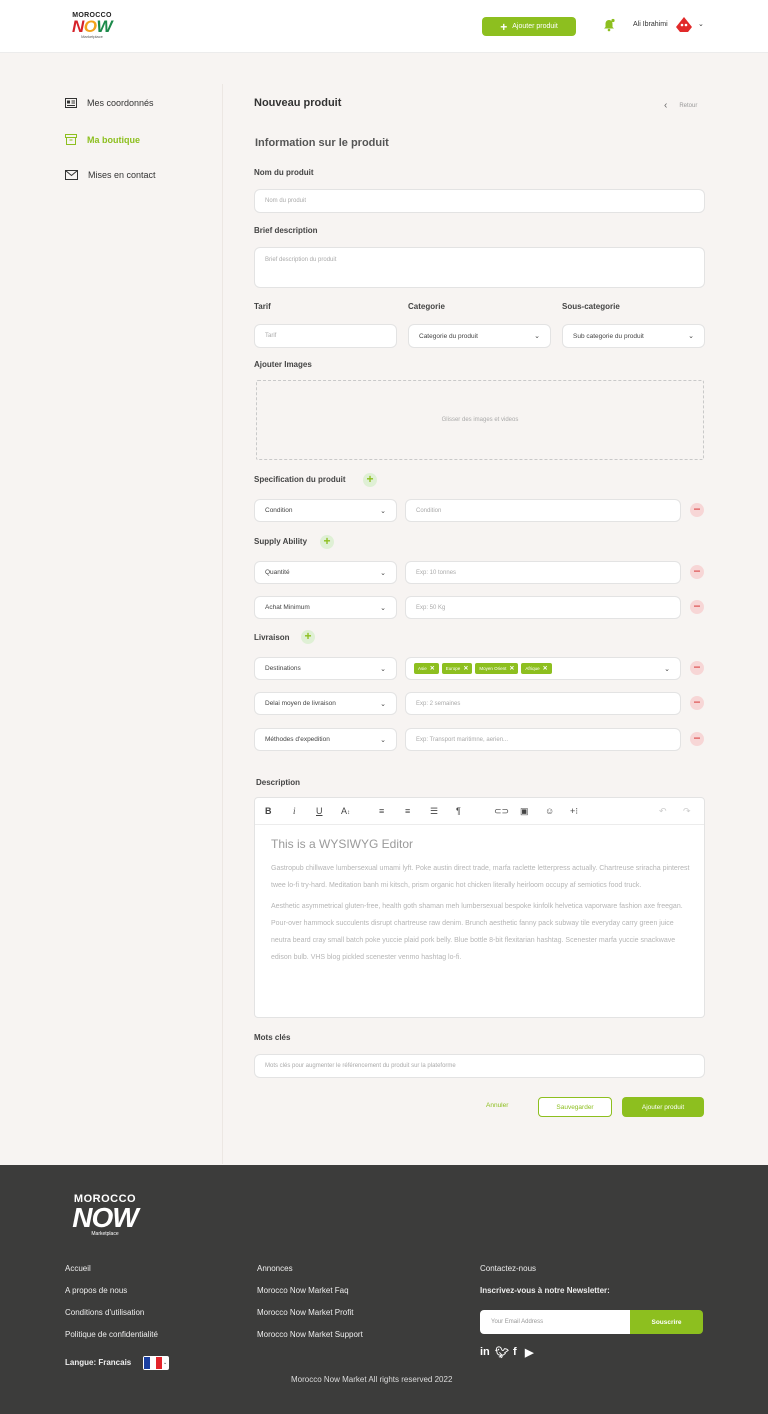 Image resolution: width=768 pixels, height=1414 pixels. Describe the element at coordinates (543, 607) in the screenshot. I see `achat-minimum-input: Exp: 50 Kg` at that location.